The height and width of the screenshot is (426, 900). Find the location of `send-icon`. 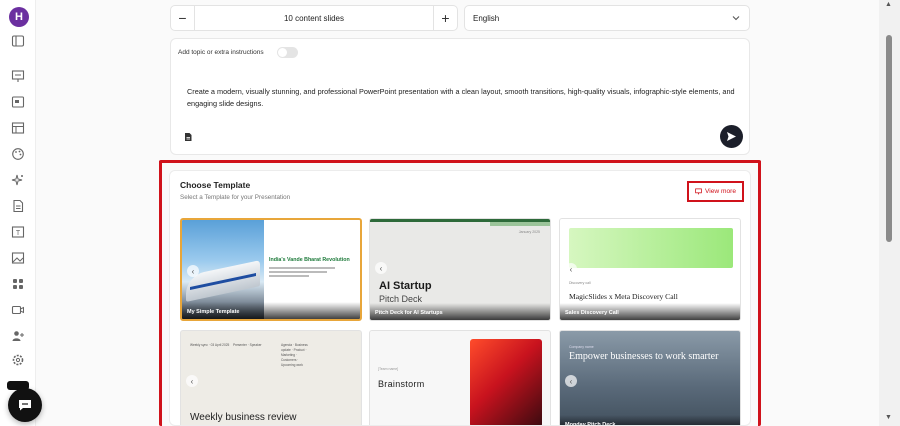

send-icon is located at coordinates (731, 136).